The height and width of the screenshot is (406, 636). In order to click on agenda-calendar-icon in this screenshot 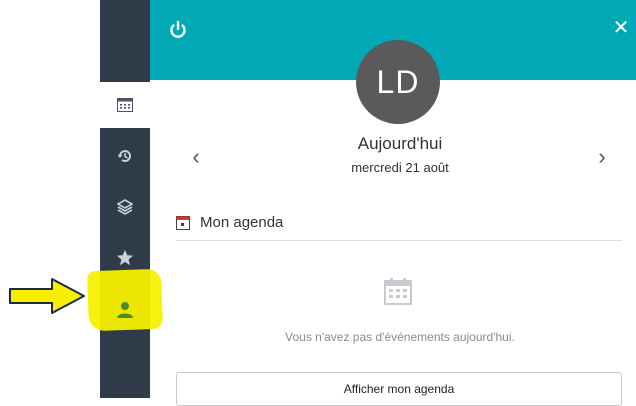, I will do `click(183, 223)`.